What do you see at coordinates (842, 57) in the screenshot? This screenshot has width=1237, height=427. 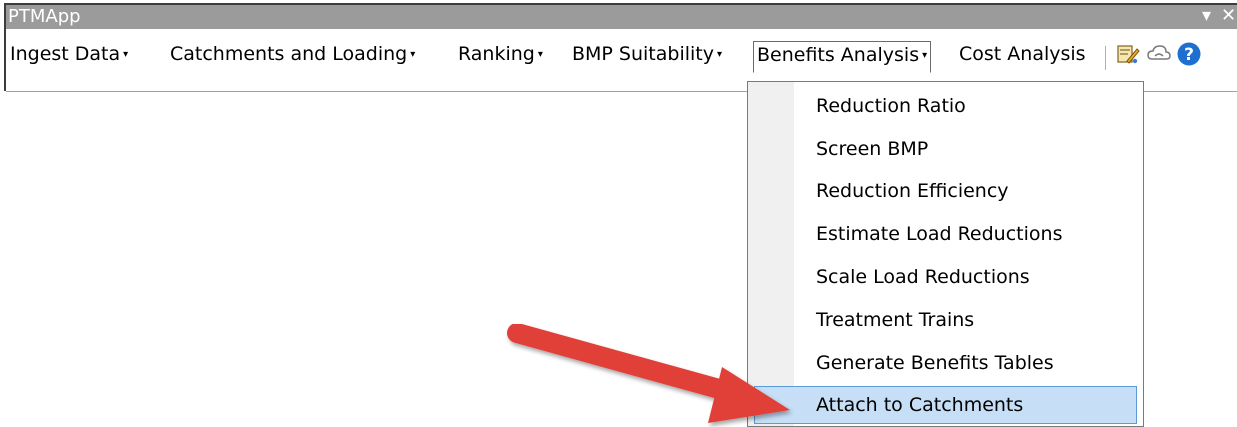 I see `menu-benefits-analysis: Benefits Analysis ▾` at bounding box center [842, 57].